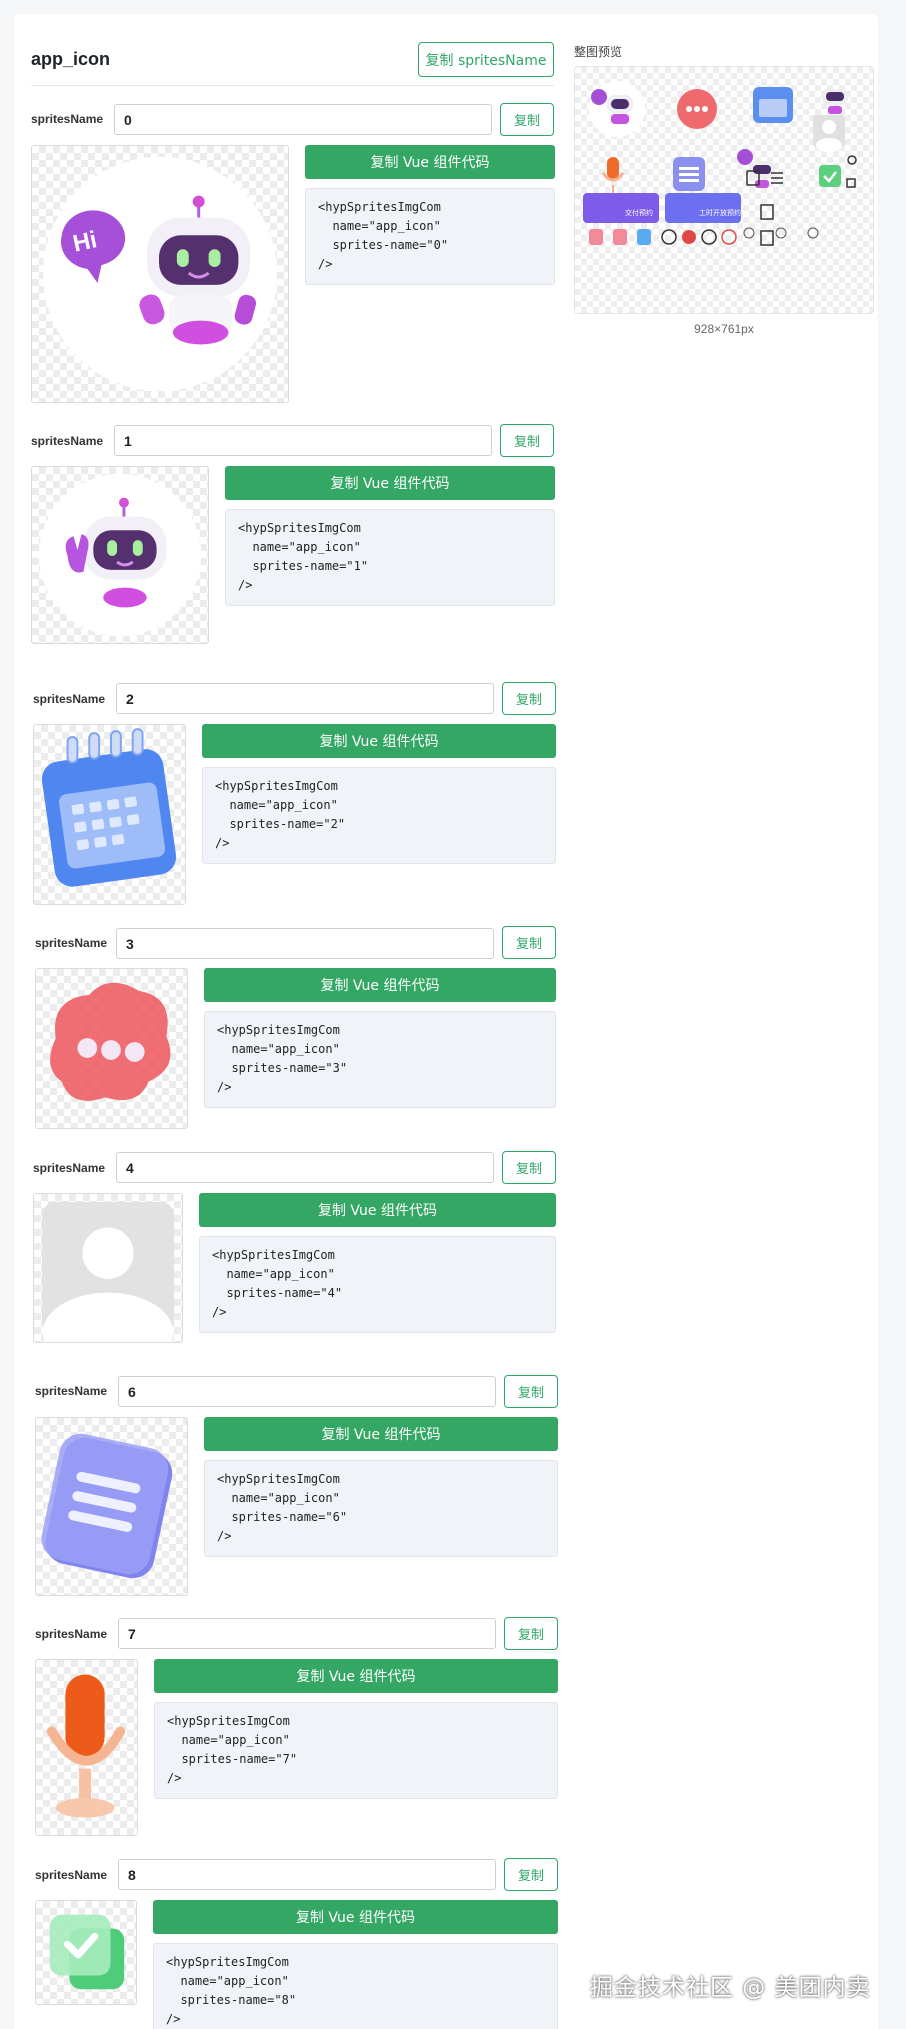 The image size is (906, 2029). I want to click on row-7-copy-button: 复制, so click(531, 1633).